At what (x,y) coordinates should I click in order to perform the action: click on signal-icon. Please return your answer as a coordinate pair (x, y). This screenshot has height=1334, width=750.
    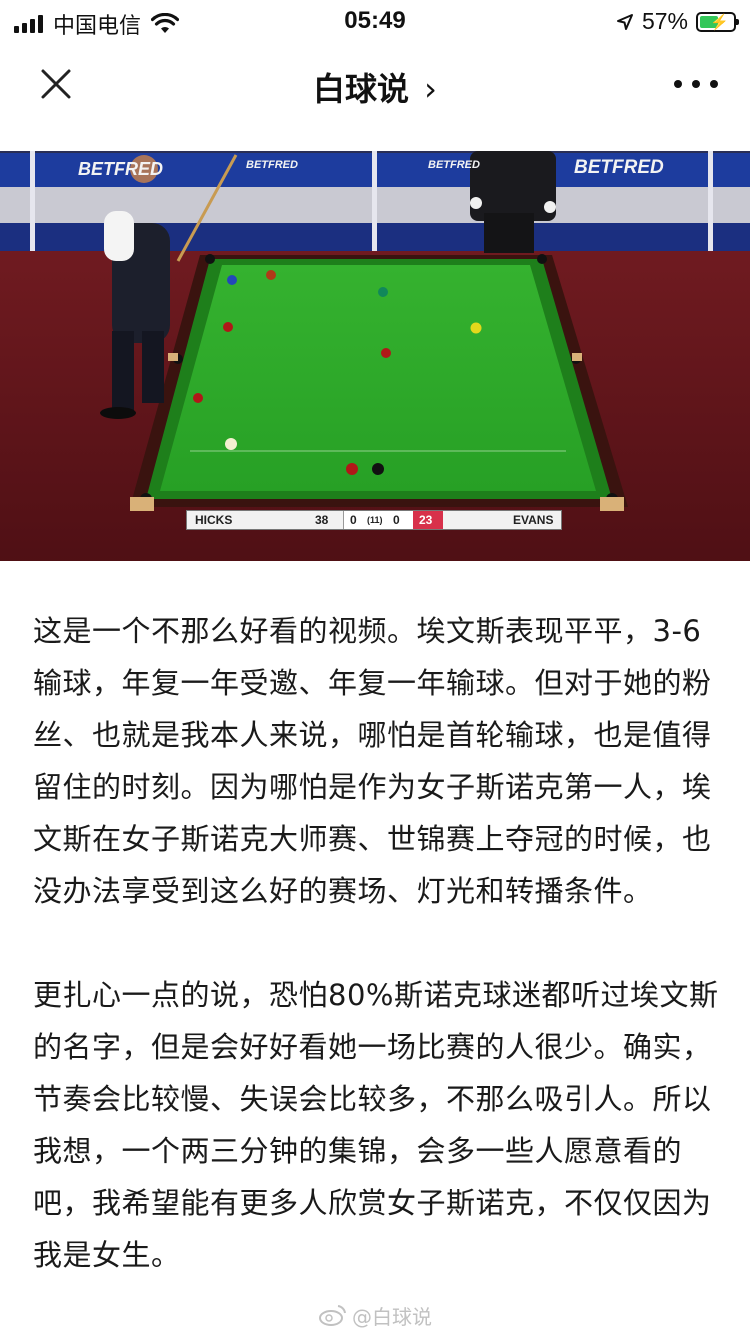
    Looking at the image, I should click on (28, 24).